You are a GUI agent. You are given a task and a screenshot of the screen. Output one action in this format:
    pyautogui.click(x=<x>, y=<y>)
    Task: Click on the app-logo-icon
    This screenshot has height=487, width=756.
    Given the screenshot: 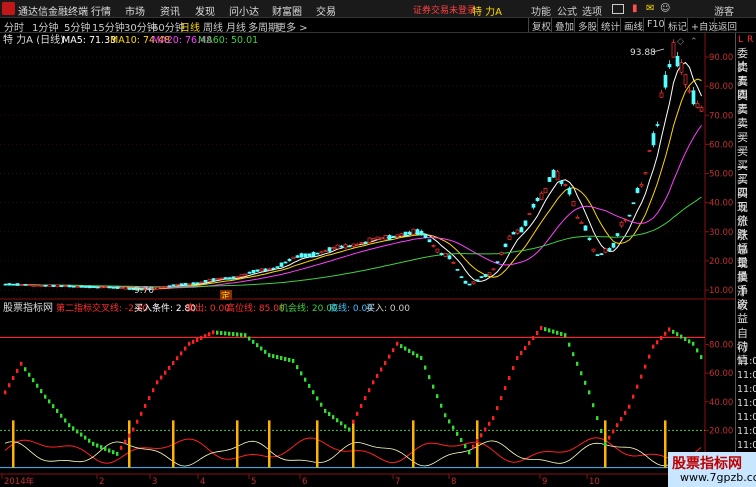 What is the action you would take?
    pyautogui.click(x=8, y=8)
    